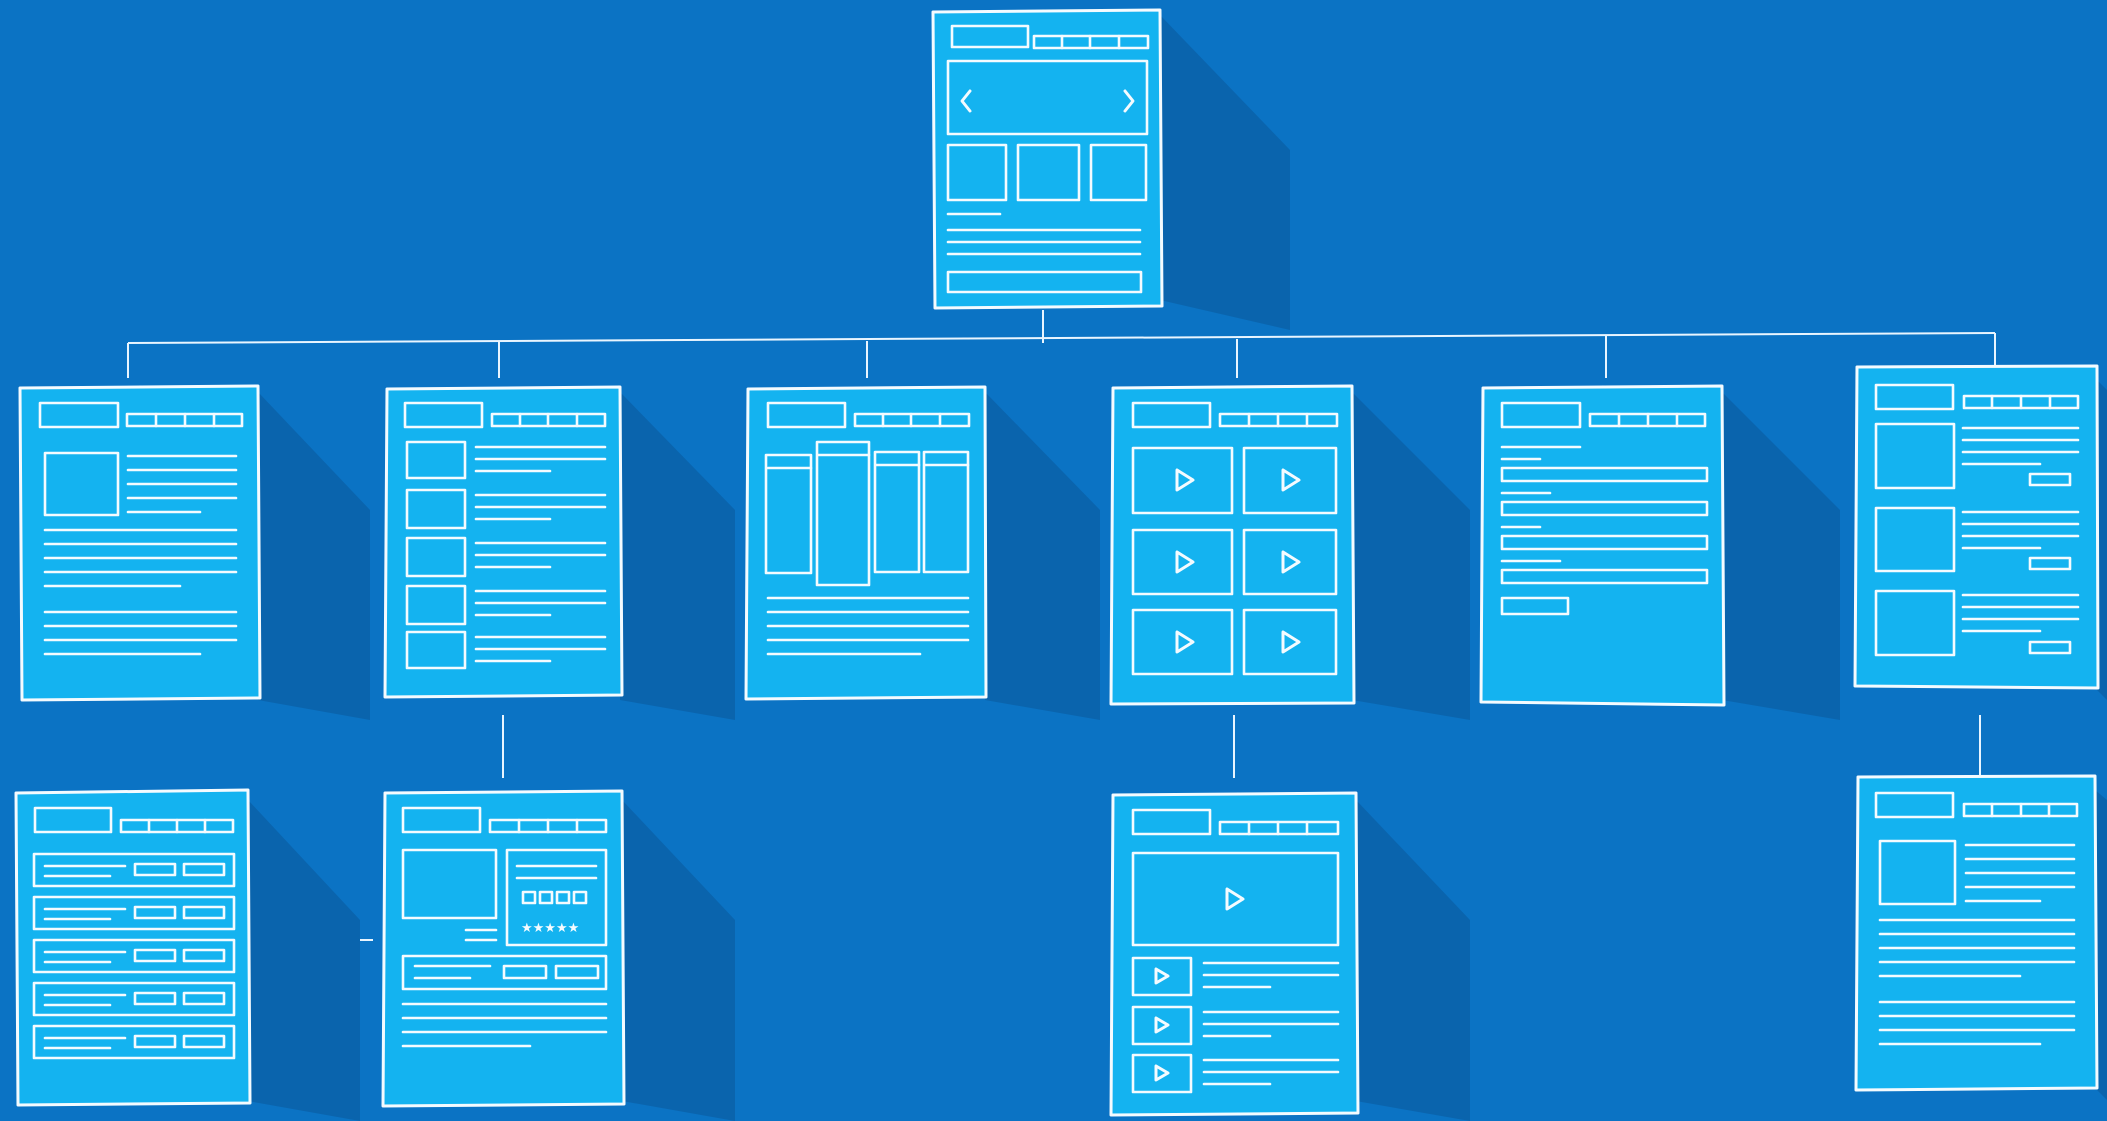  I want to click on page-table, so click(187, 954).